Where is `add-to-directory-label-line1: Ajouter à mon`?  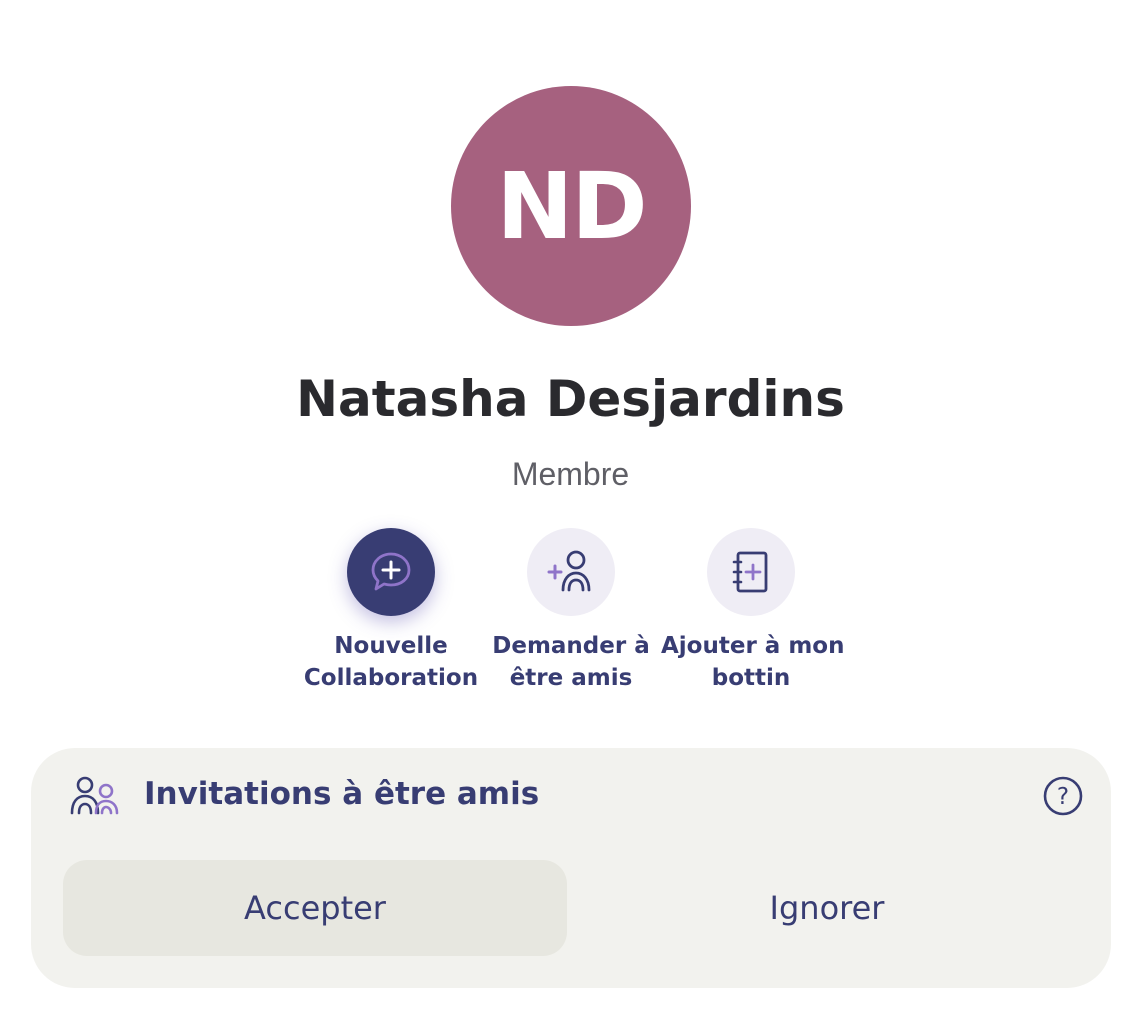
add-to-directory-label-line1: Ajouter à mon is located at coordinates (753, 646).